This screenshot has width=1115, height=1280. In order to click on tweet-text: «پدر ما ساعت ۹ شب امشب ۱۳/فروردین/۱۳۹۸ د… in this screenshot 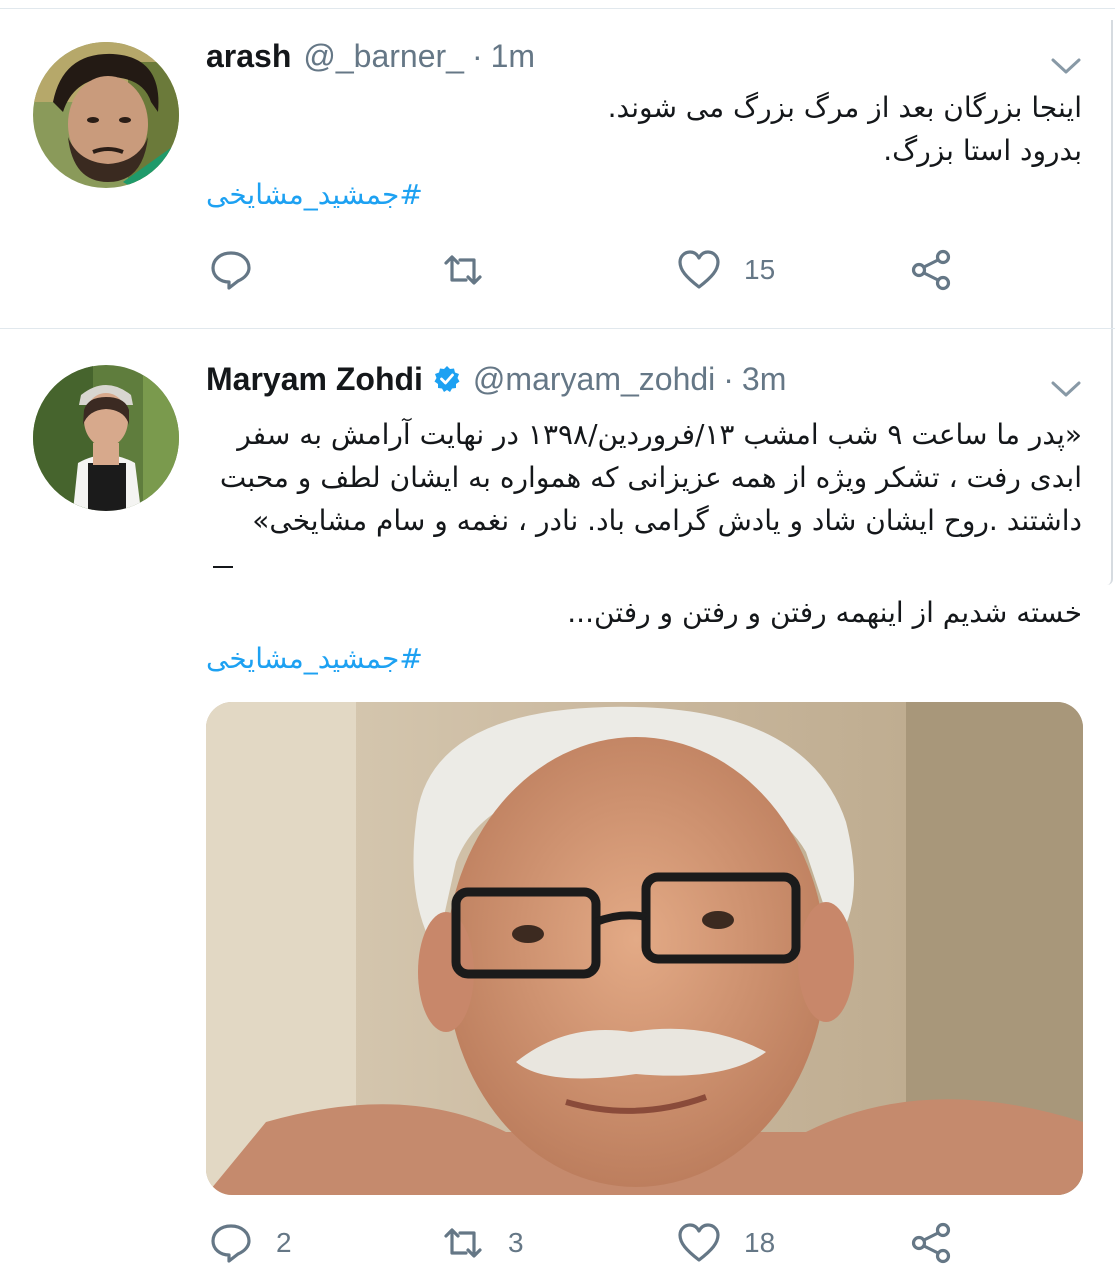, I will do `click(651, 477)`.